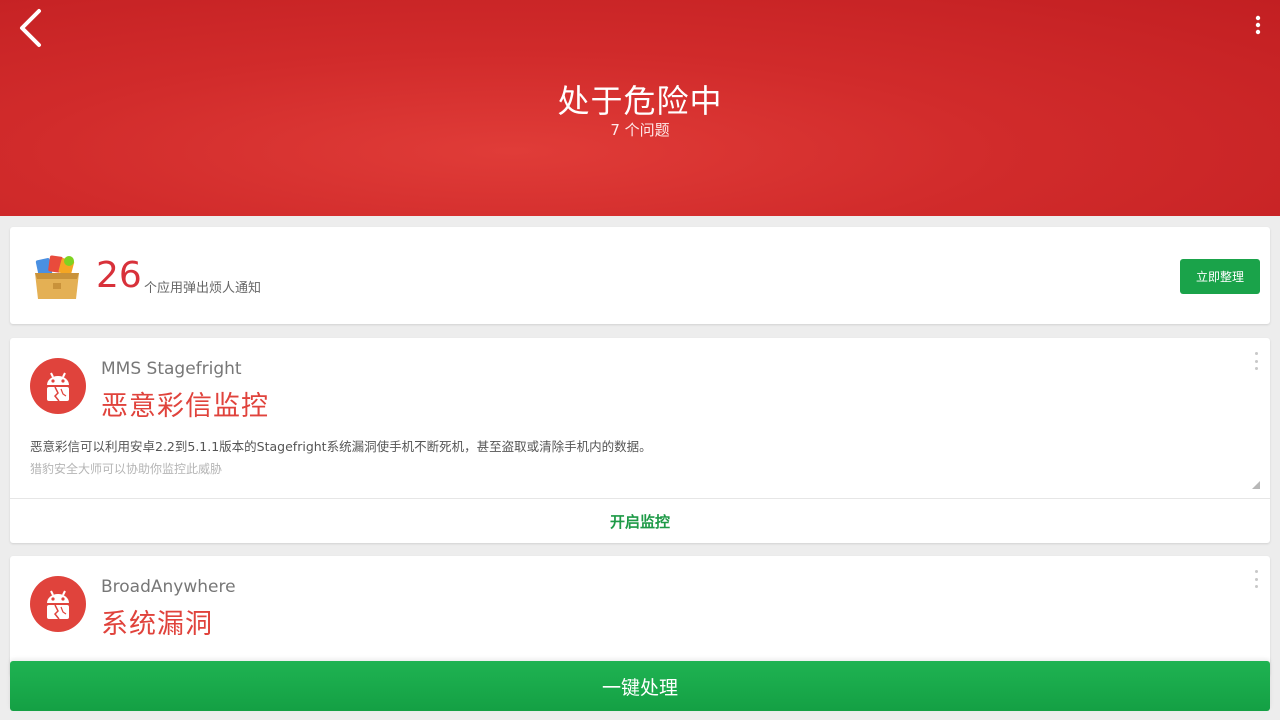 Image resolution: width=1280 pixels, height=720 pixels. I want to click on threat-hint: 猎豹安全大师可以协助你监控此威胁, so click(126, 469).